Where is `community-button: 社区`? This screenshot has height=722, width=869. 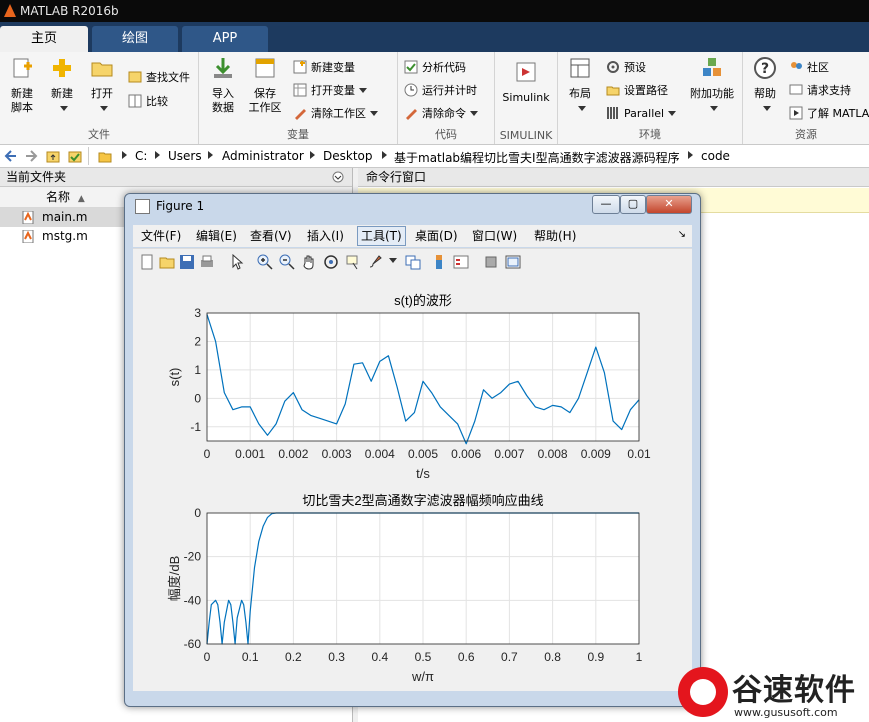 community-button: 社区 is located at coordinates (809, 67).